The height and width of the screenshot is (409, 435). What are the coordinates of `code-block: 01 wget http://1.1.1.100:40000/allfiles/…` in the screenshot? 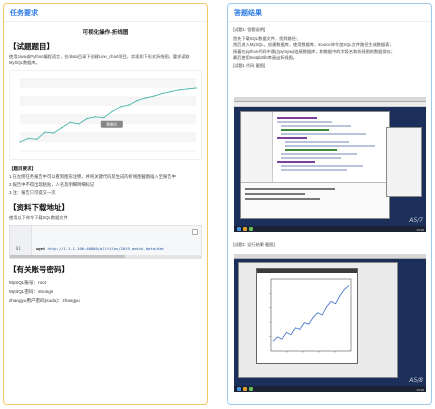 It's located at (105, 241).